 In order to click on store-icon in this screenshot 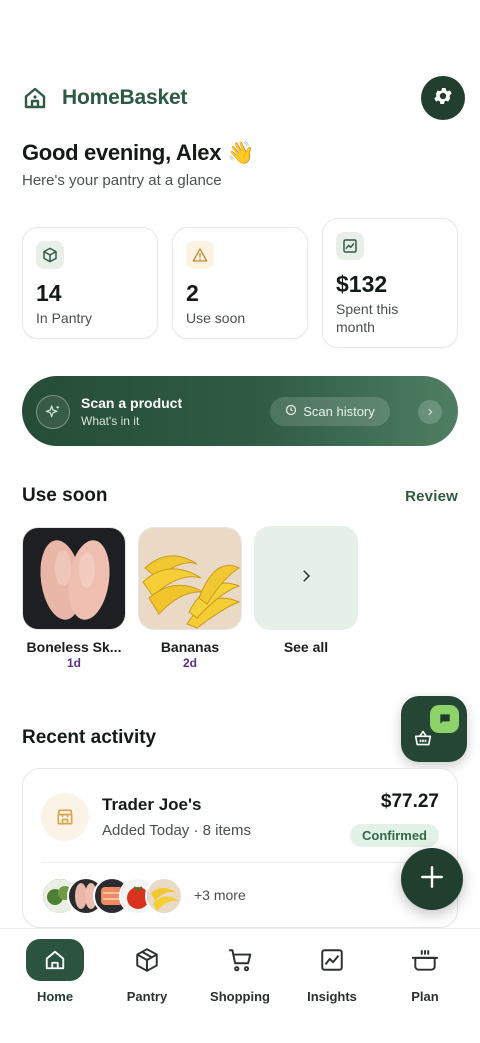, I will do `click(65, 817)`.